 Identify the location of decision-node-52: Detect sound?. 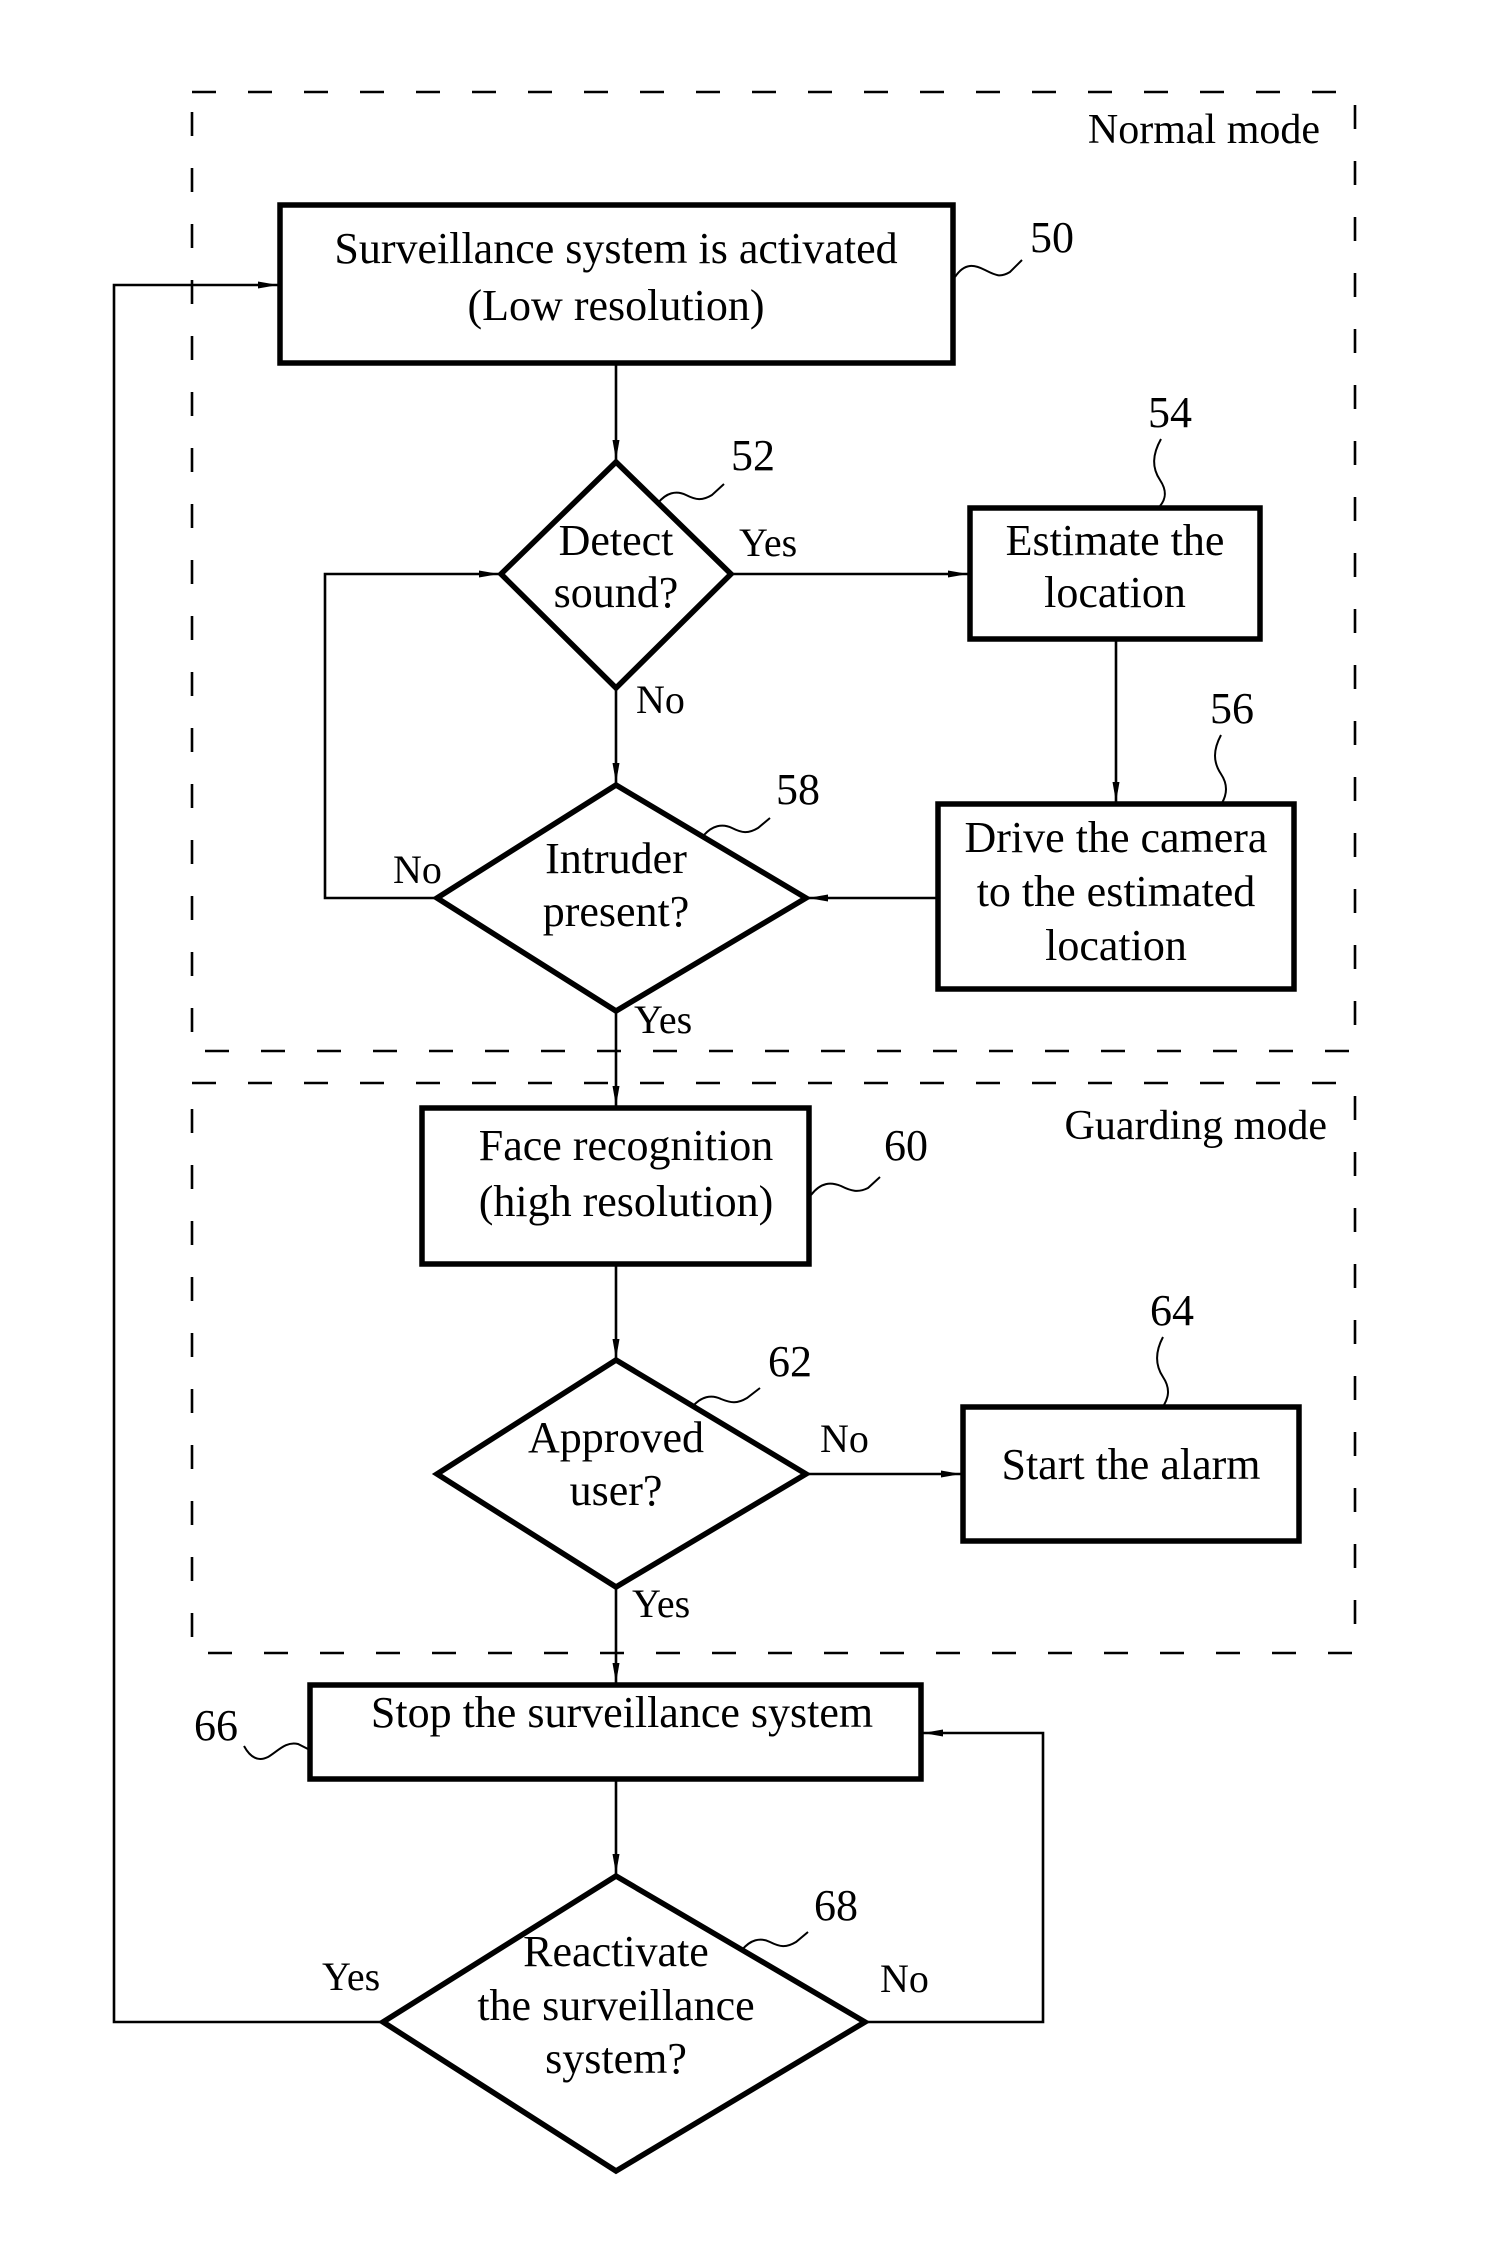
(616, 575).